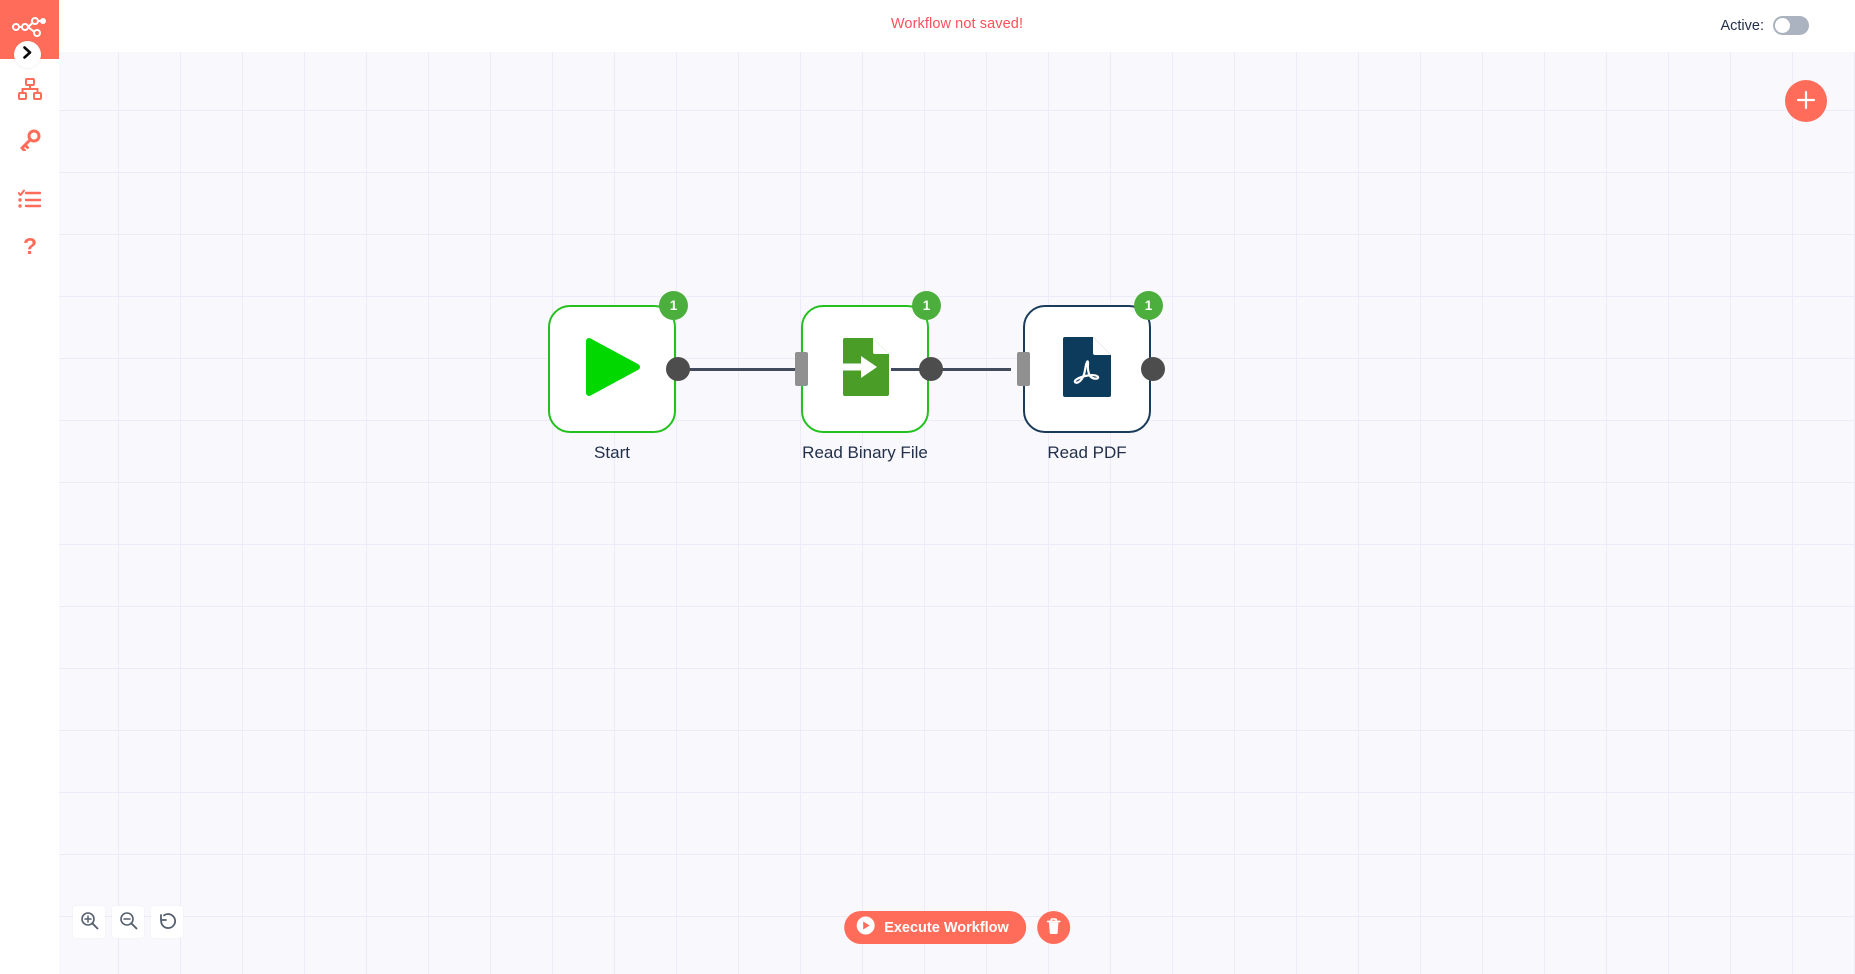  What do you see at coordinates (678, 369) in the screenshot?
I see `node-start-output-endpoint` at bounding box center [678, 369].